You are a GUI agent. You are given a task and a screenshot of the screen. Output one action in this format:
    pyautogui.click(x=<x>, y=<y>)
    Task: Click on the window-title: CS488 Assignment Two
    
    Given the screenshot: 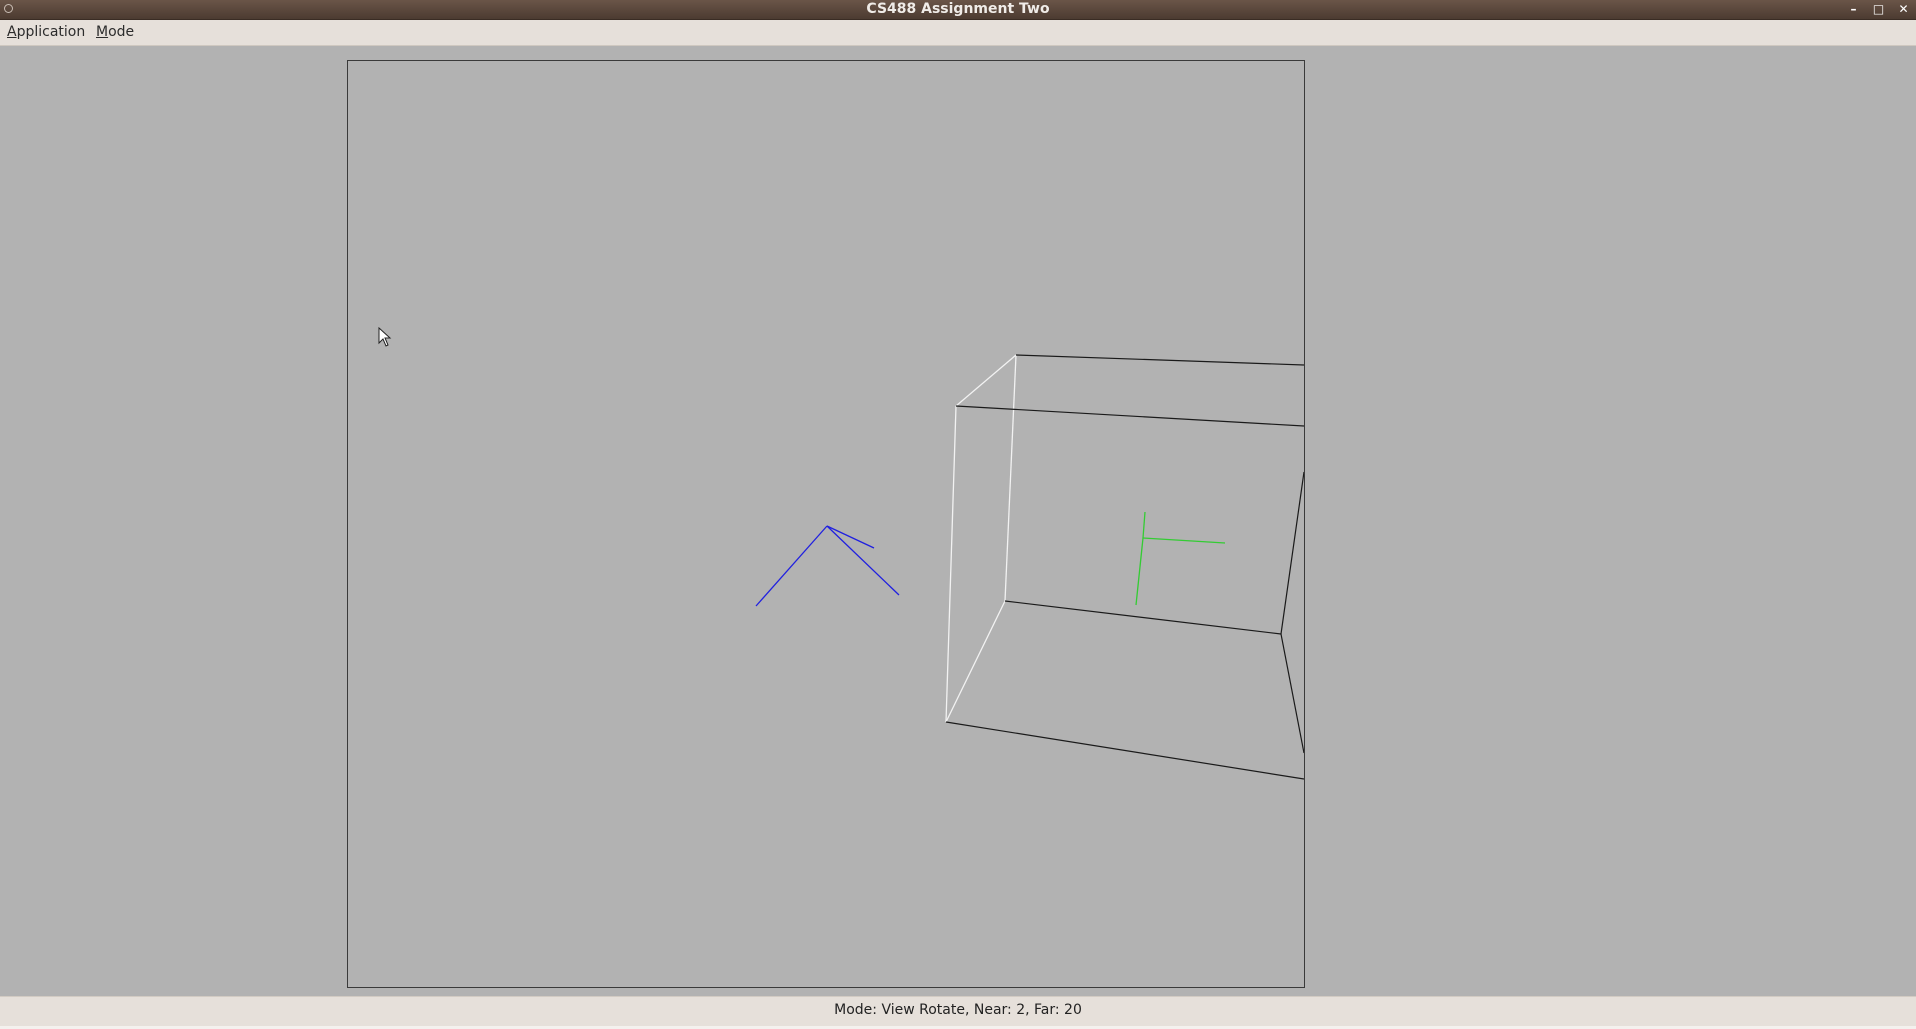 What is the action you would take?
    pyautogui.click(x=958, y=9)
    